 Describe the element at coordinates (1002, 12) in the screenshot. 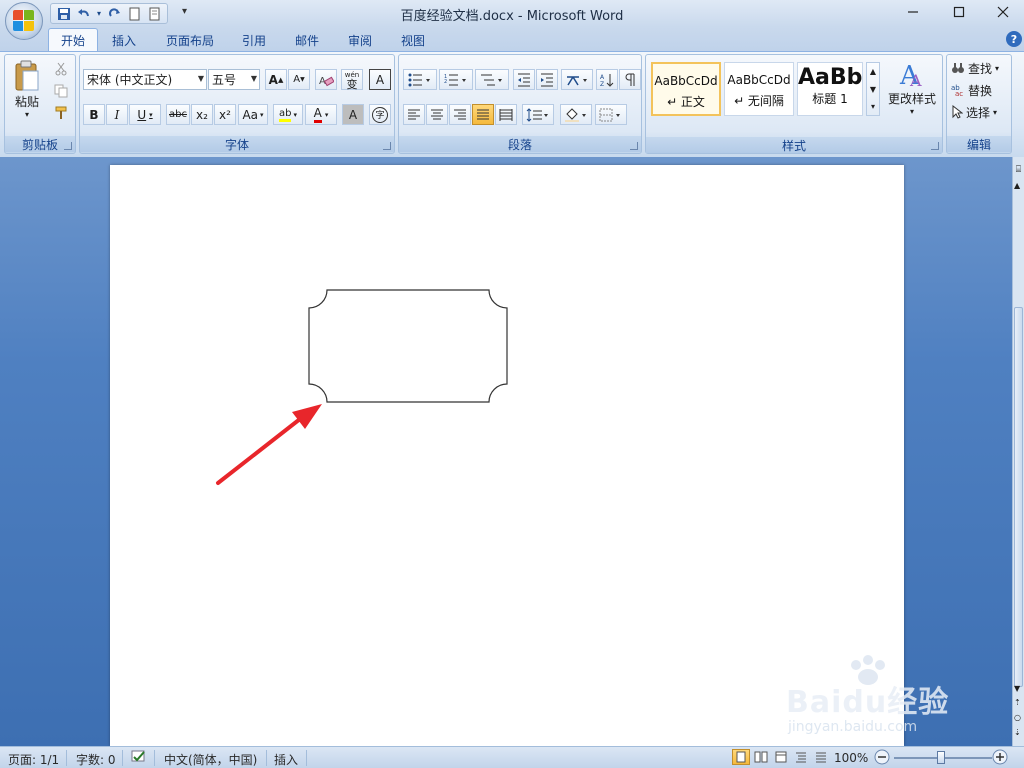

I see `close-button` at that location.